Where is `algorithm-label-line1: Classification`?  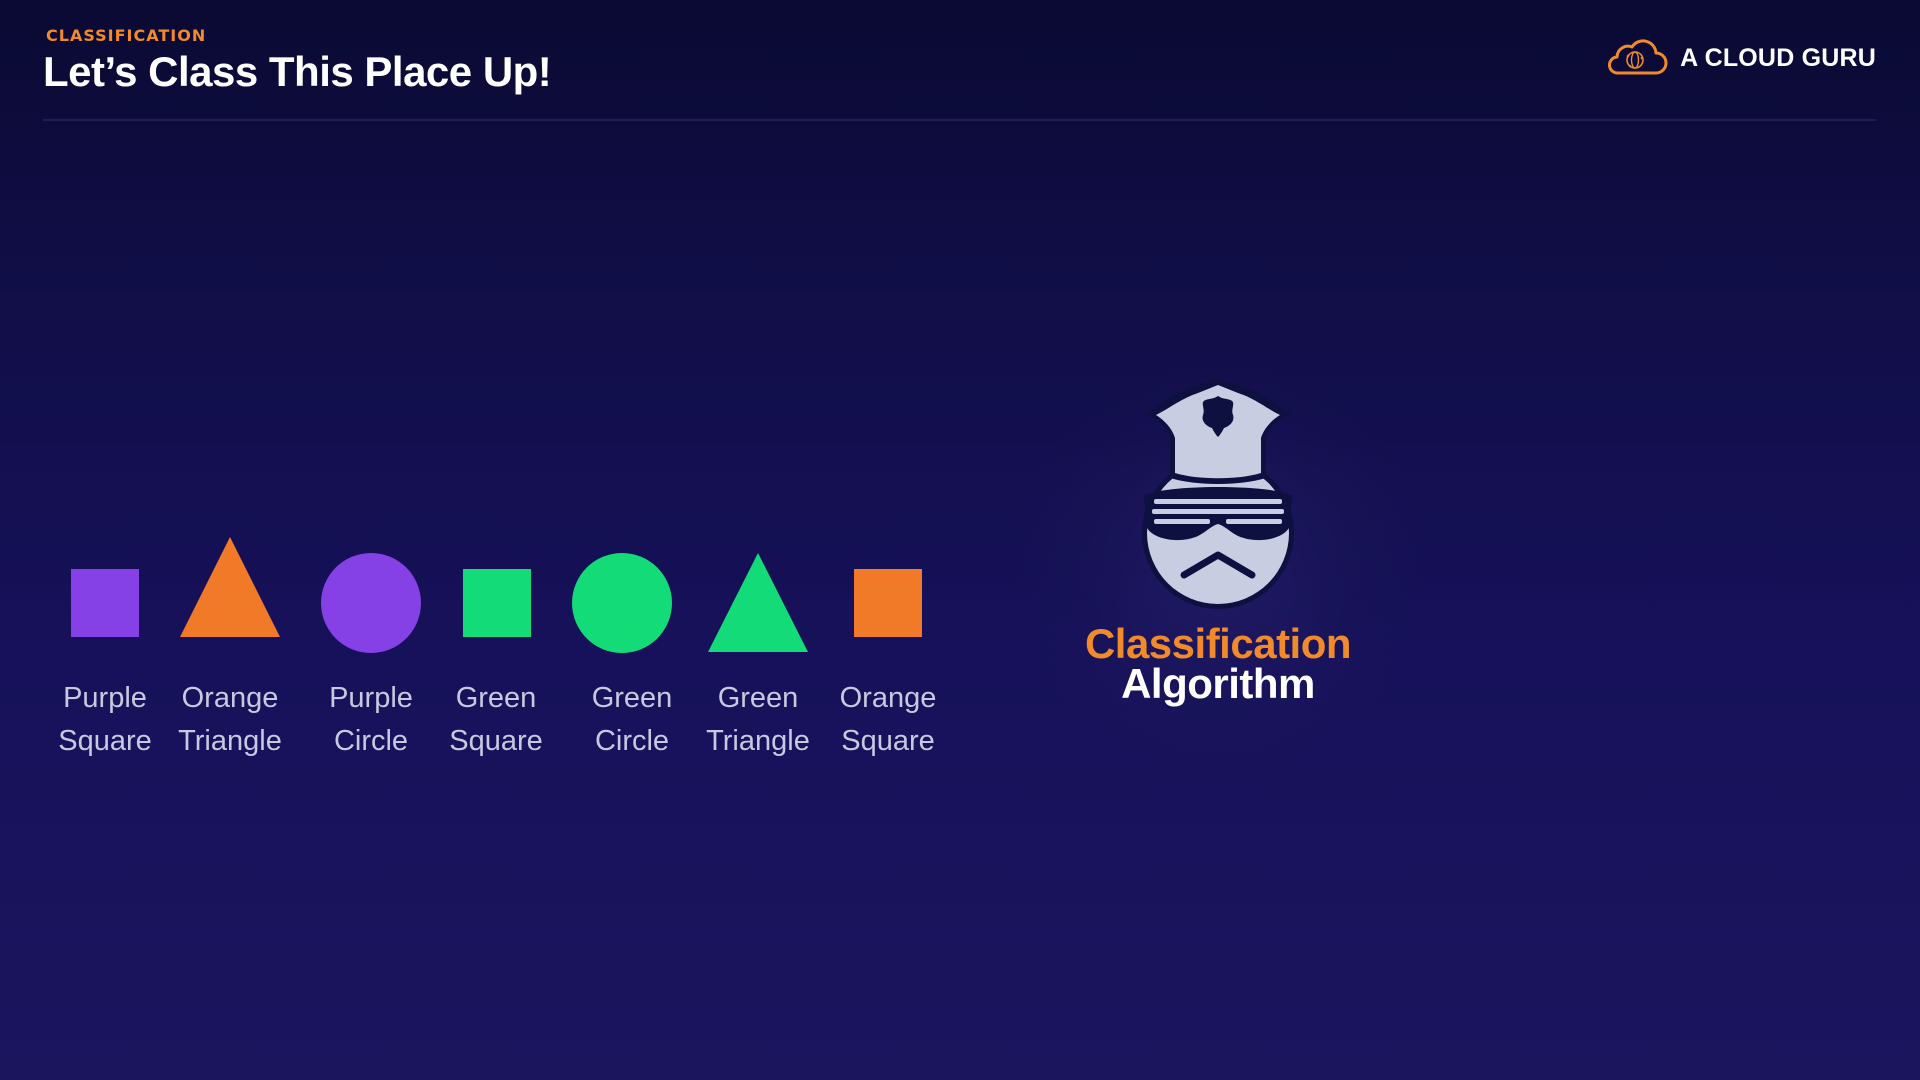
algorithm-label-line1: Classification is located at coordinates (1218, 643).